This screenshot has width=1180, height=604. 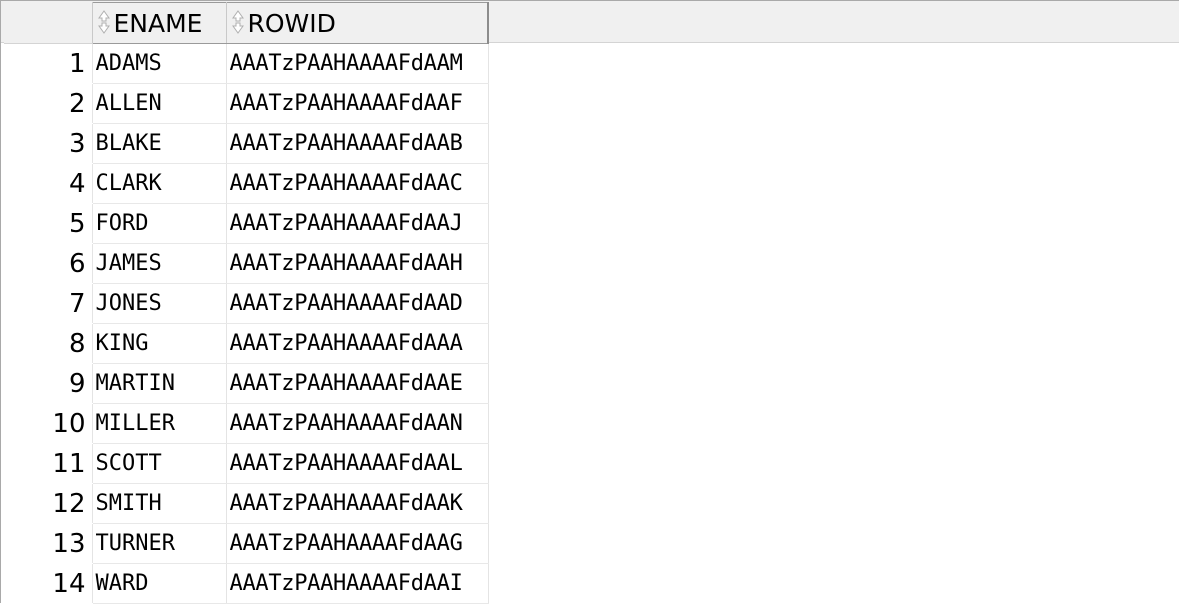 What do you see at coordinates (158, 143) in the screenshot?
I see `cell-ename: BLAKE` at bounding box center [158, 143].